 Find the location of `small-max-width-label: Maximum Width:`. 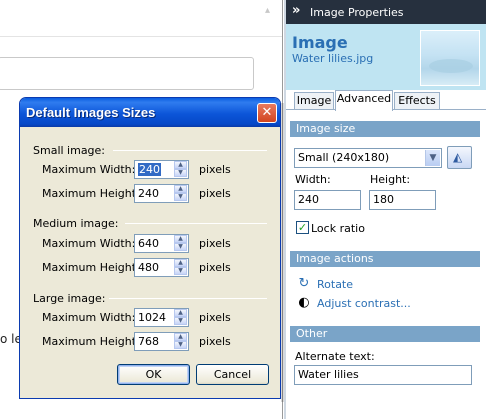

small-max-width-label: Maximum Width: is located at coordinates (89, 169).